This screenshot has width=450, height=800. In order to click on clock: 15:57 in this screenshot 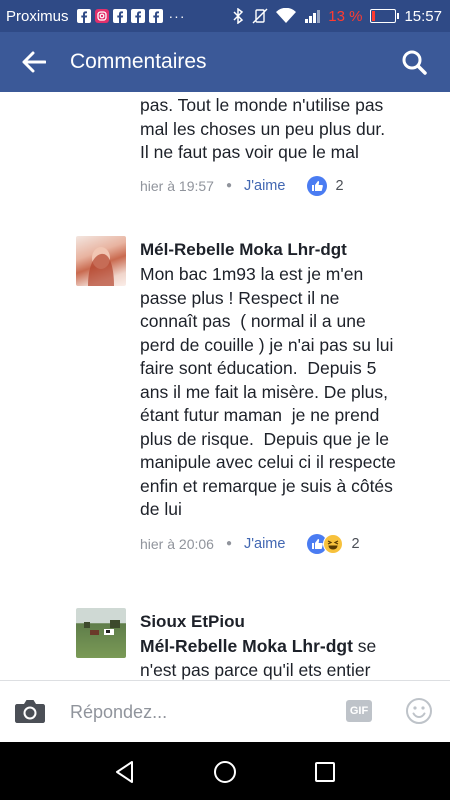, I will do `click(423, 16)`.